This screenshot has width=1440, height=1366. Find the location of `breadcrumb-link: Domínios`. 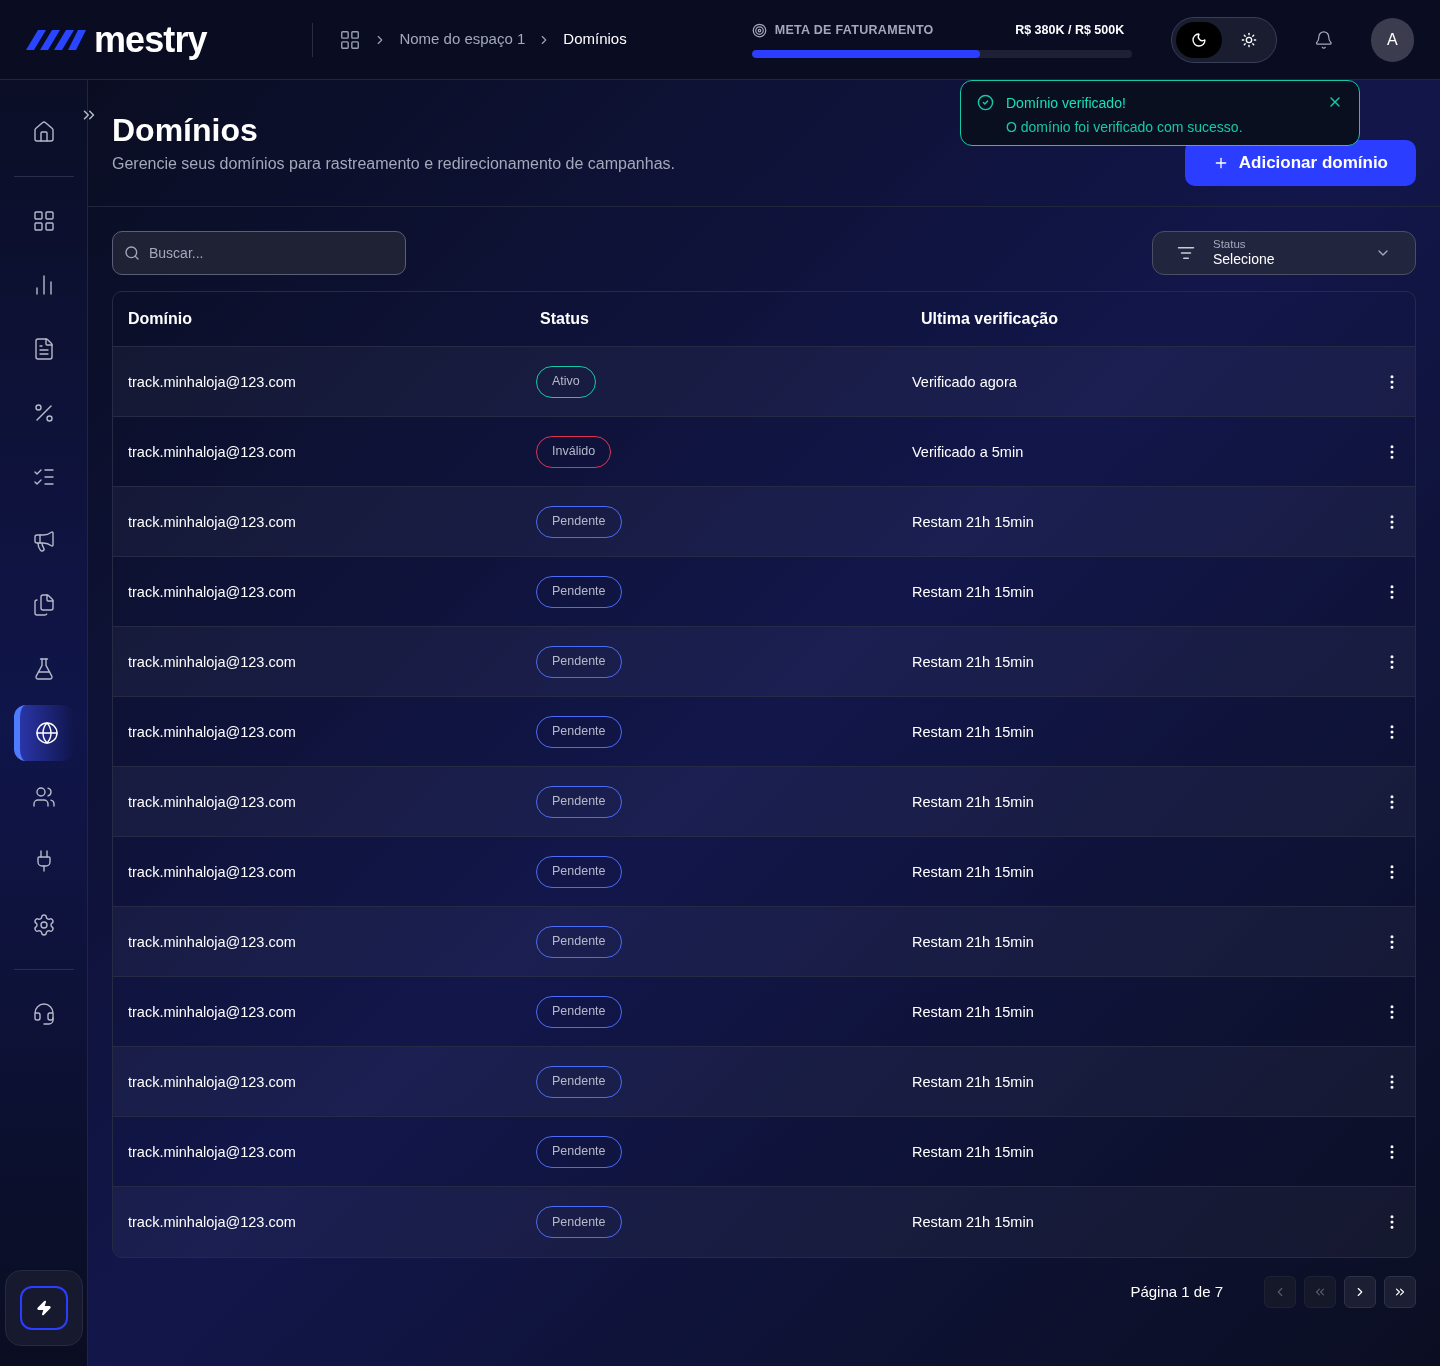

breadcrumb-link: Domínios is located at coordinates (595, 39).